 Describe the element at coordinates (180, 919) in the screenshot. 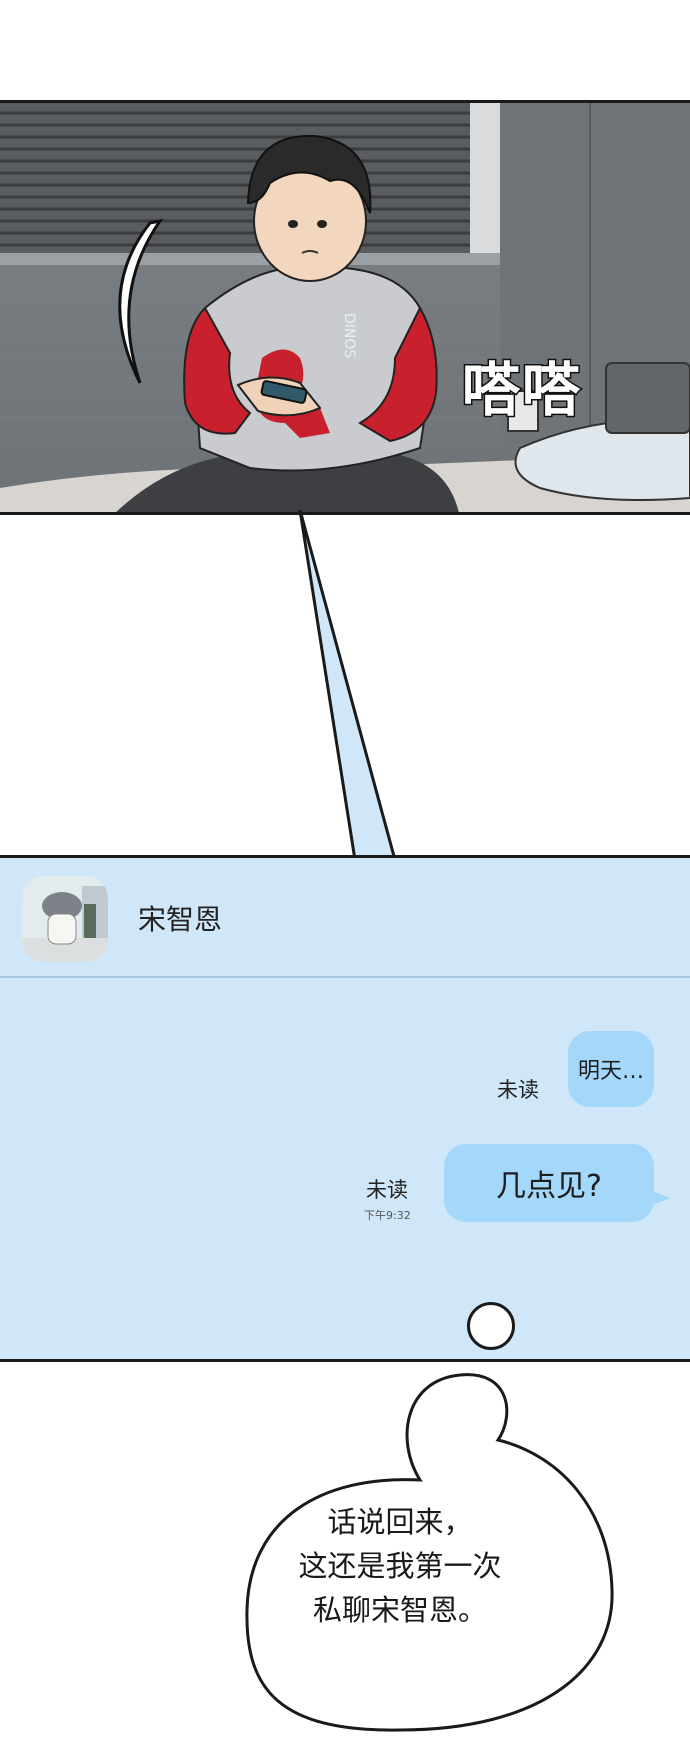

I see `contact-name: 宋智恩` at that location.